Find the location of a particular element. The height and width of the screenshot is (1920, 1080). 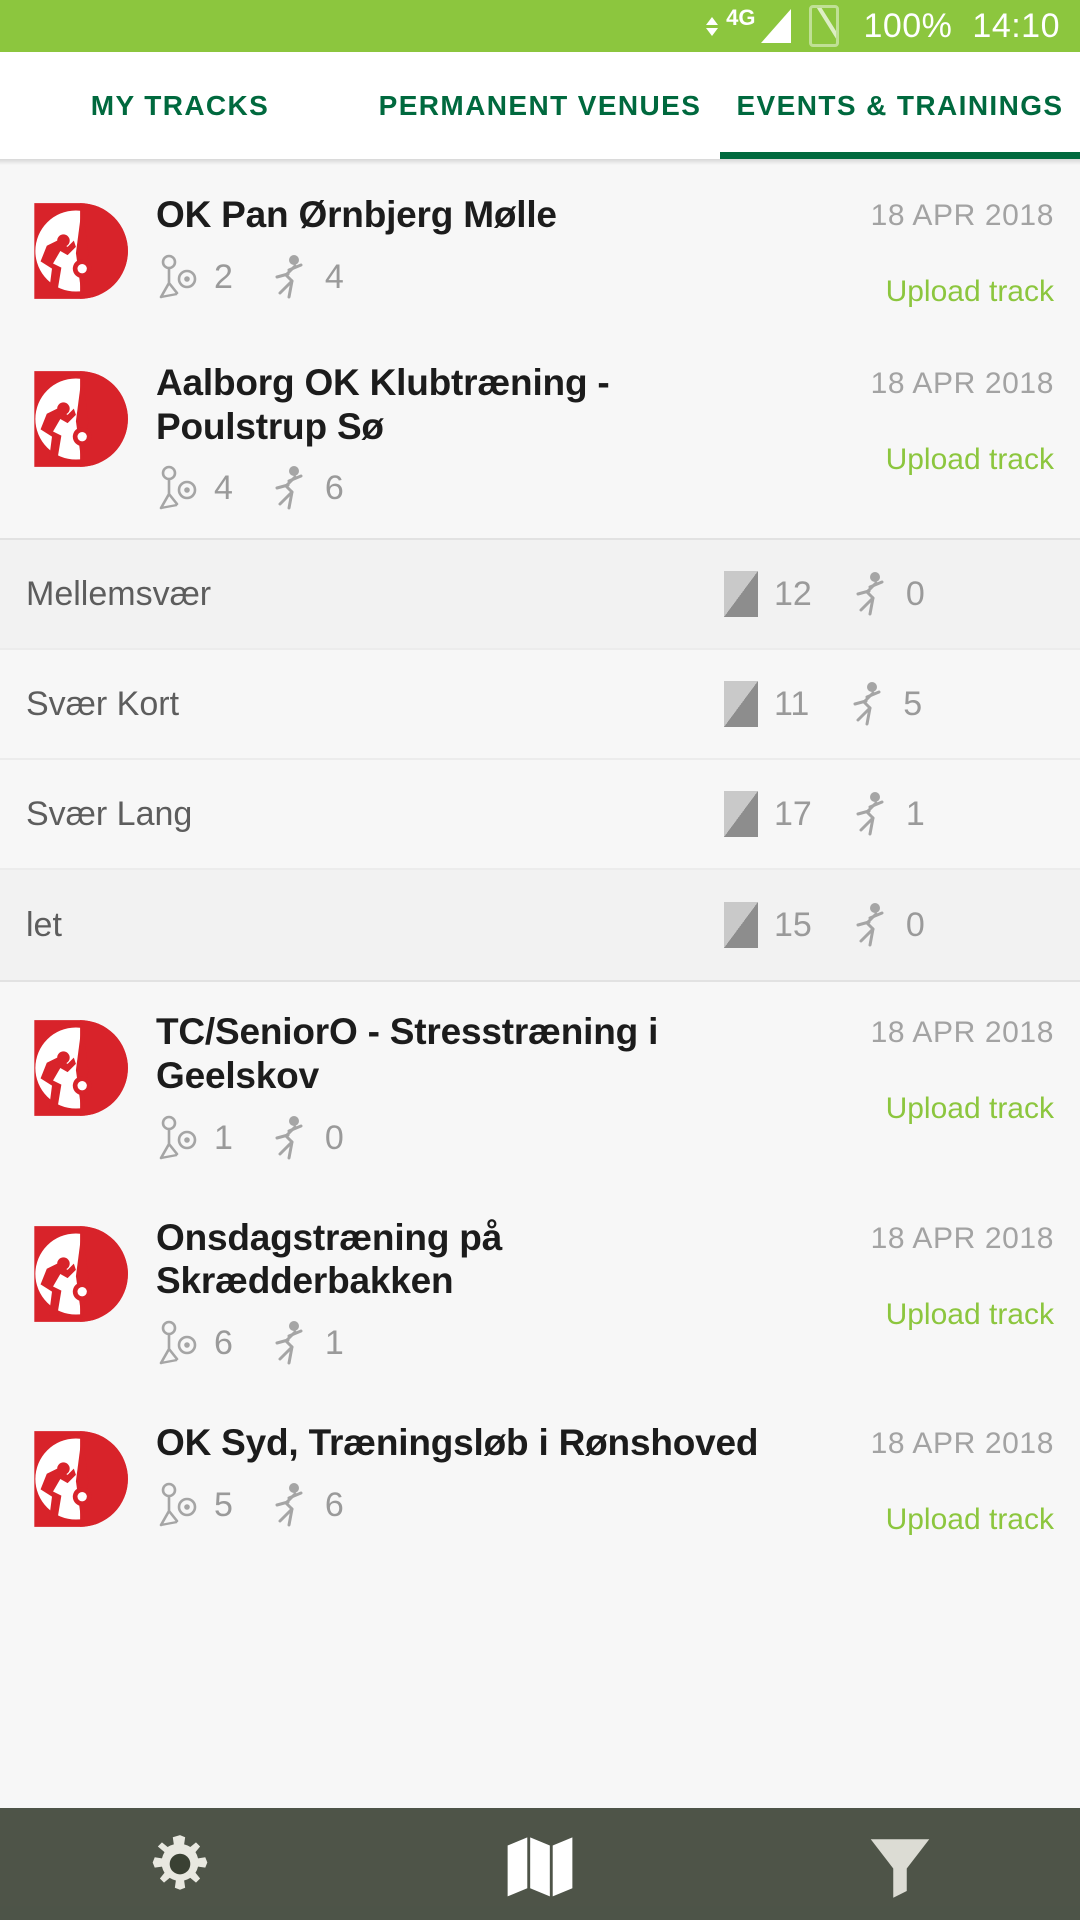

stat-runners-value: 4 is located at coordinates (334, 276).